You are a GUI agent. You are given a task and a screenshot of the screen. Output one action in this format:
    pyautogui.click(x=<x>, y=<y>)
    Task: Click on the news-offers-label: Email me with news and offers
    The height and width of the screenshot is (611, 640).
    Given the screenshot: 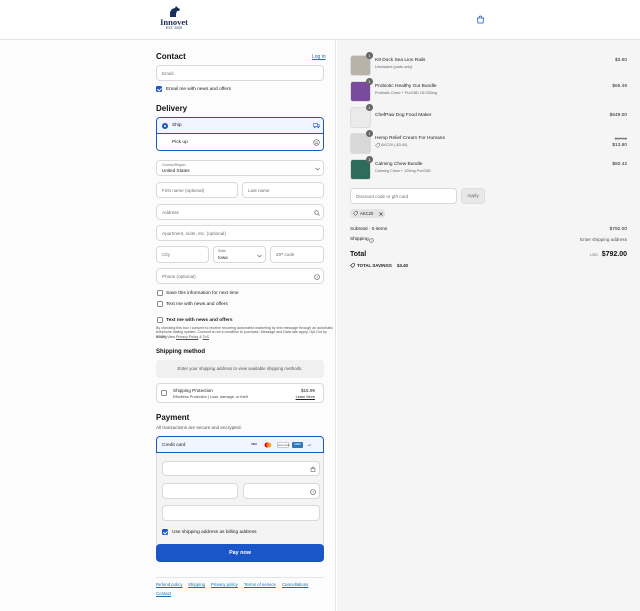 What is the action you would take?
    pyautogui.click(x=198, y=89)
    